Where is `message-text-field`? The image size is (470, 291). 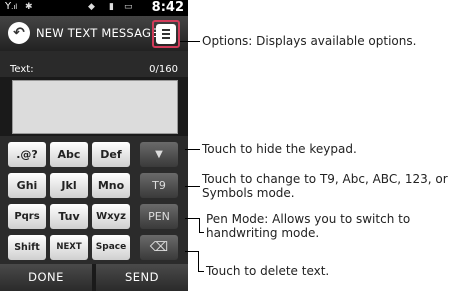 message-text-field is located at coordinates (95, 107).